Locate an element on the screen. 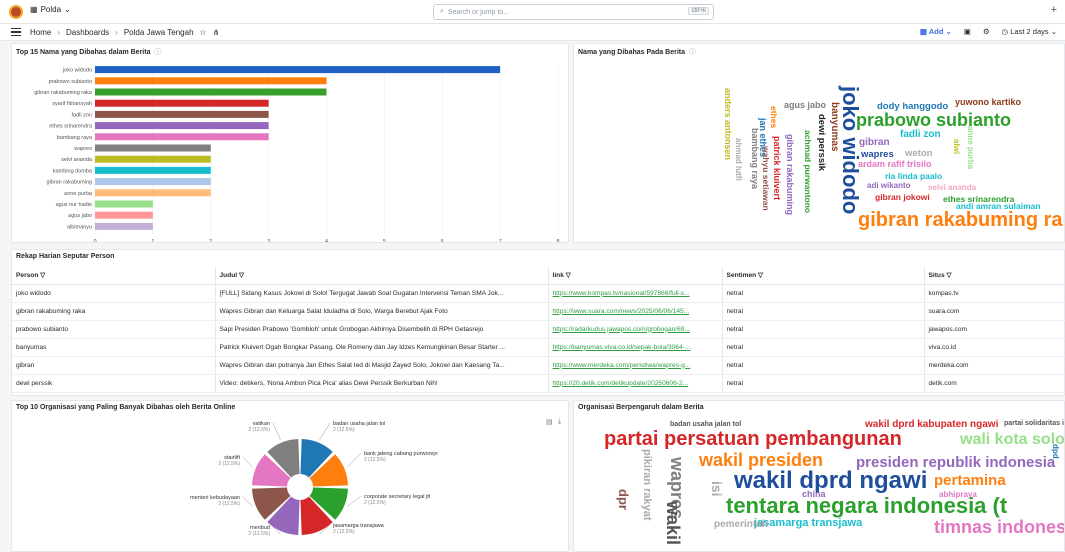 Image resolution: width=1065 pixels, height=552 pixels. cloud-word: gibran jokowi is located at coordinates (902, 197).